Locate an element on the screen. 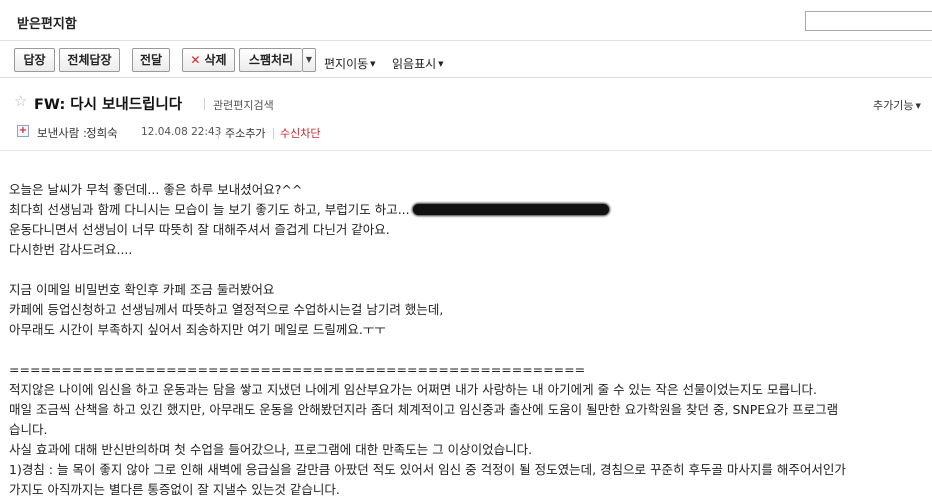 The width and height of the screenshot is (932, 502). spam-dropdown-button: ▼ is located at coordinates (309, 60).